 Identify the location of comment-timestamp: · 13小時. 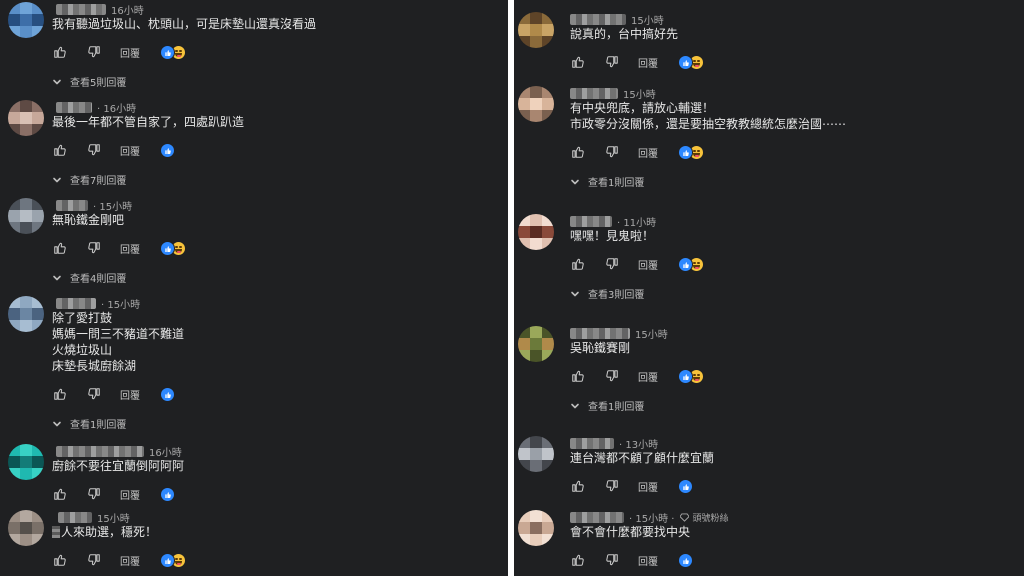
(638, 443).